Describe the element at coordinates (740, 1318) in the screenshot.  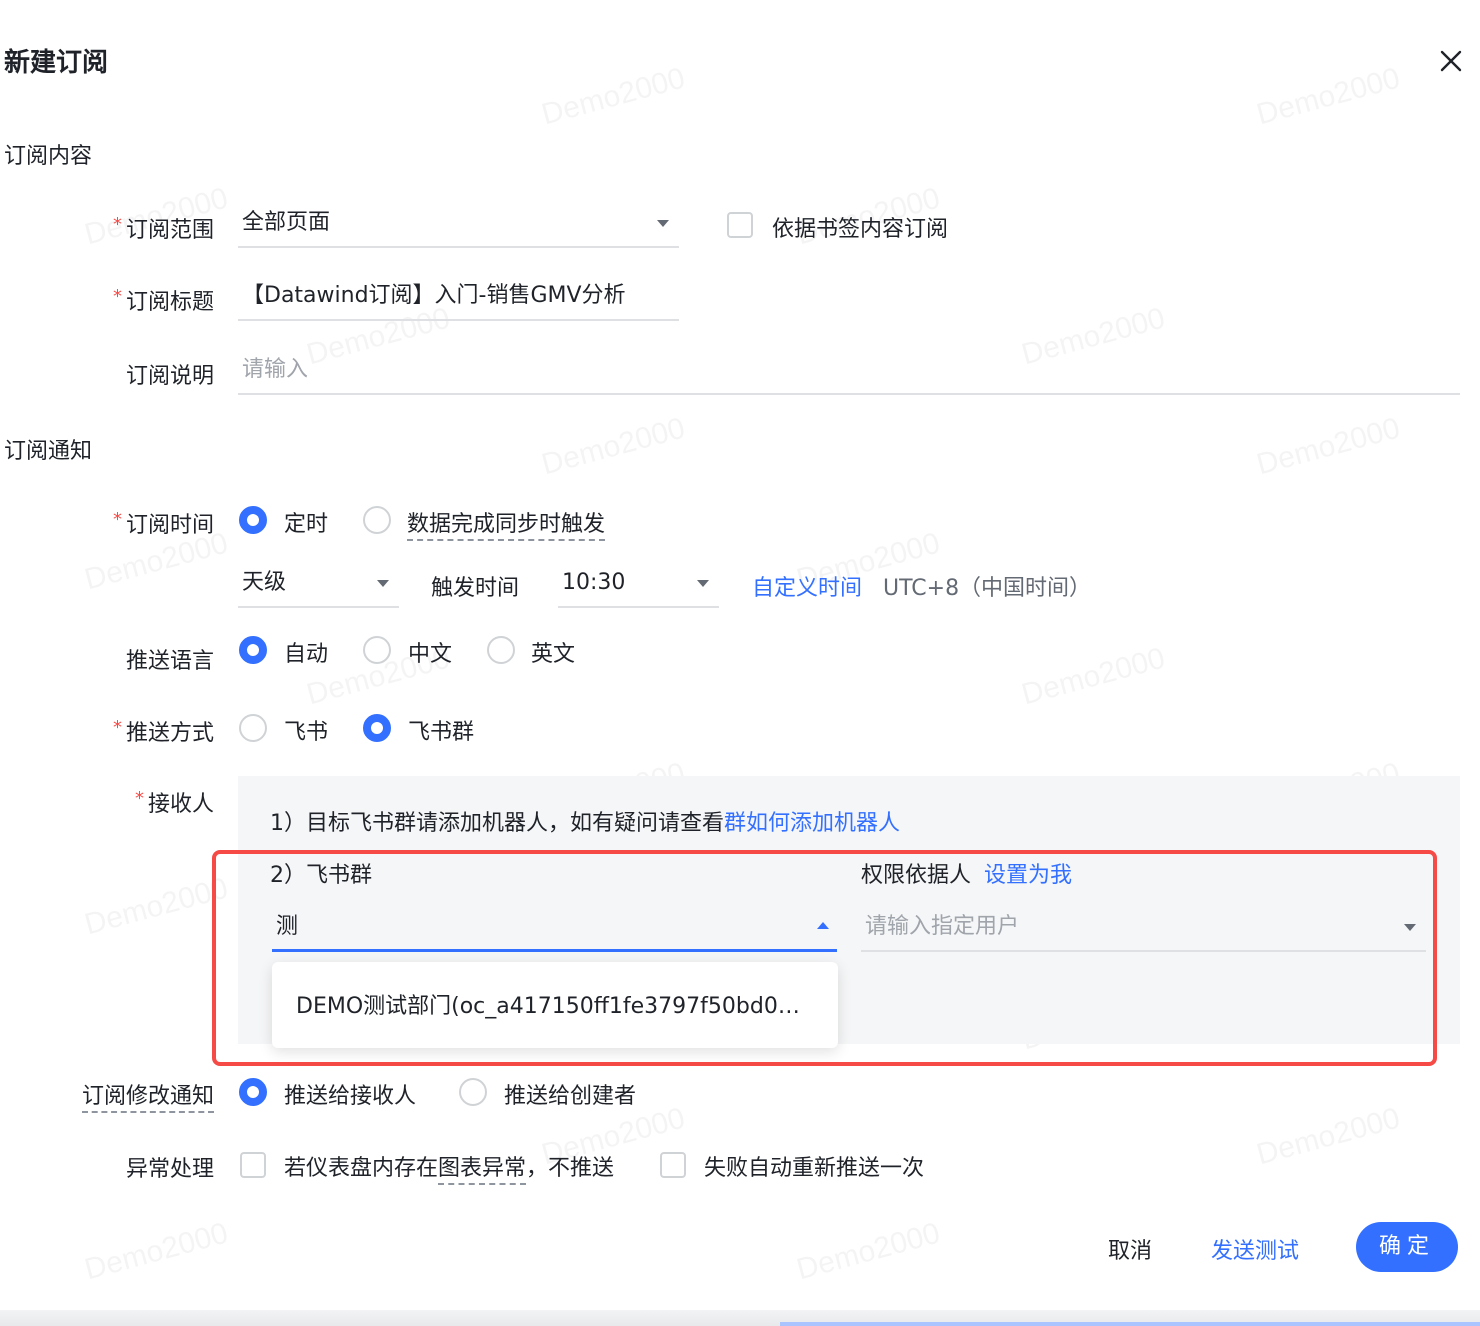
I see `background-page-edge` at that location.